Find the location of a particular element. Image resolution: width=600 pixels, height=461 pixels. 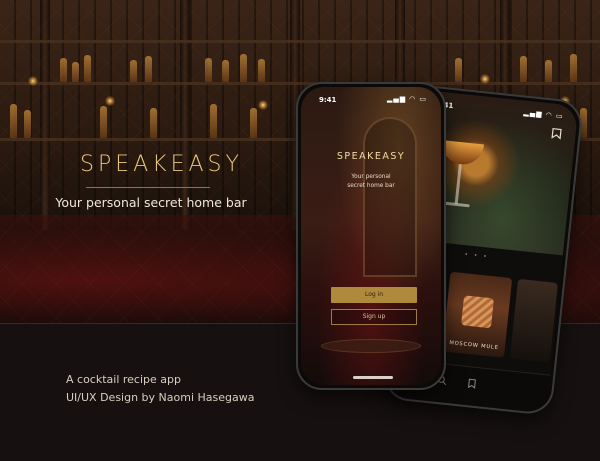

copper-mug-image is located at coordinates (477, 312).